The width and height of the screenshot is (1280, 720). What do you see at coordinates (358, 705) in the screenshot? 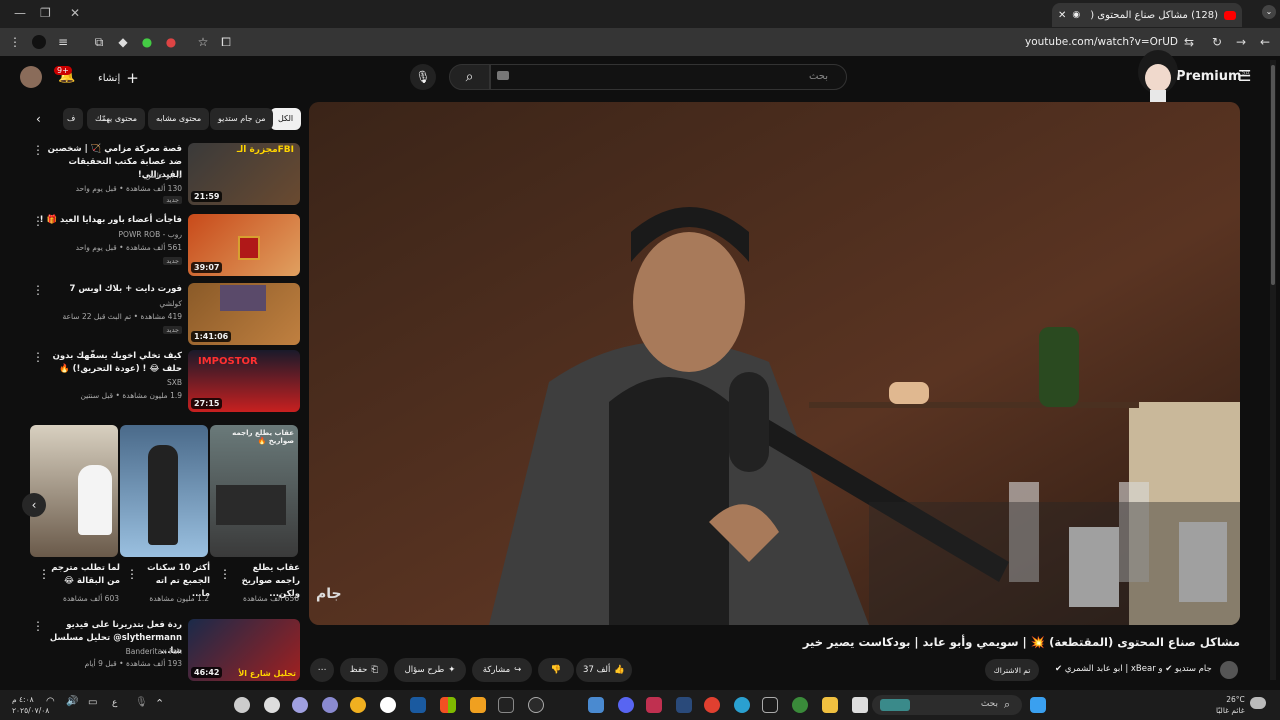
I see `app-yellow-icon` at bounding box center [358, 705].